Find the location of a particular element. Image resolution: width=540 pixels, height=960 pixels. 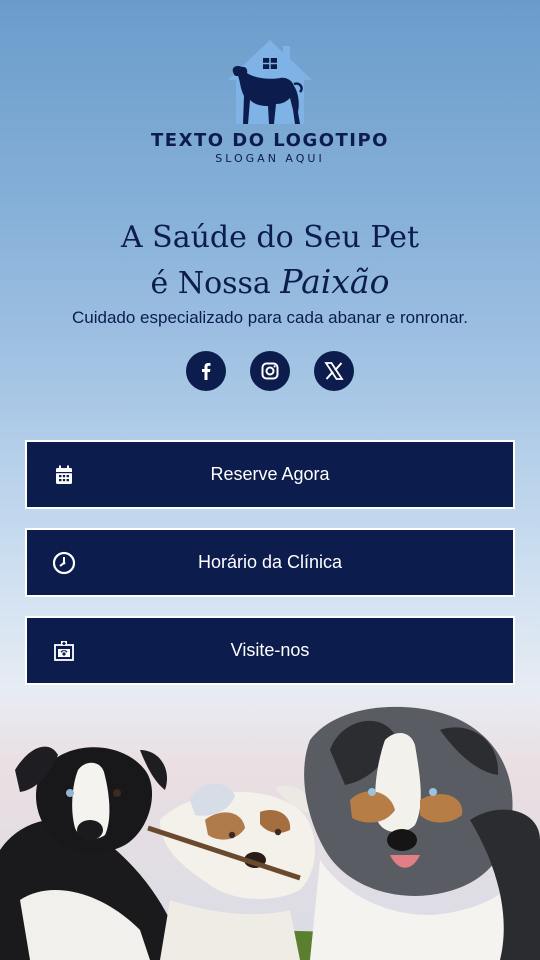

brand-logo: TEXTO DO LOGOTIPO SLOGAN AQUI is located at coordinates (270, 100).